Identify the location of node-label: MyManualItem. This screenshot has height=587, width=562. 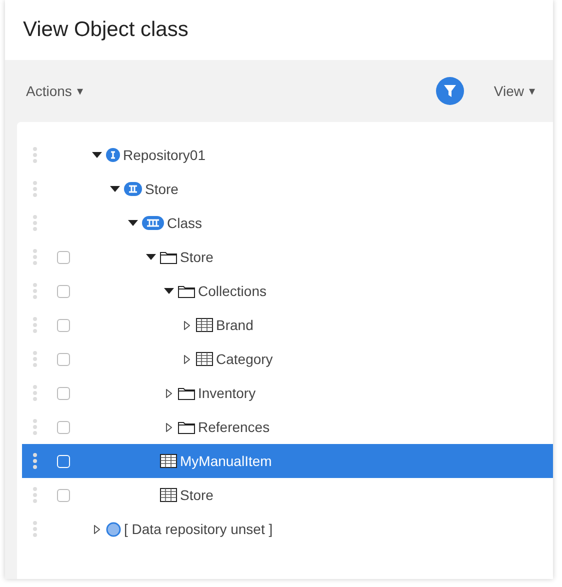
(226, 461).